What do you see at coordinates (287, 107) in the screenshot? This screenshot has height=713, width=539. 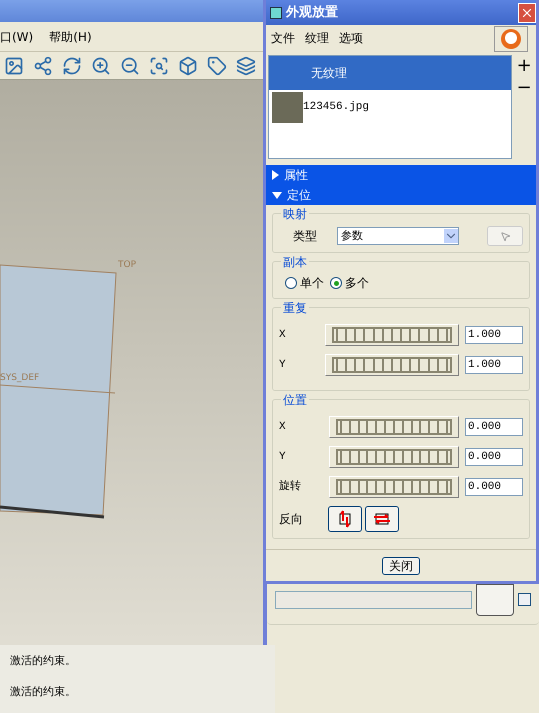 I see `photo-placeholder` at bounding box center [287, 107].